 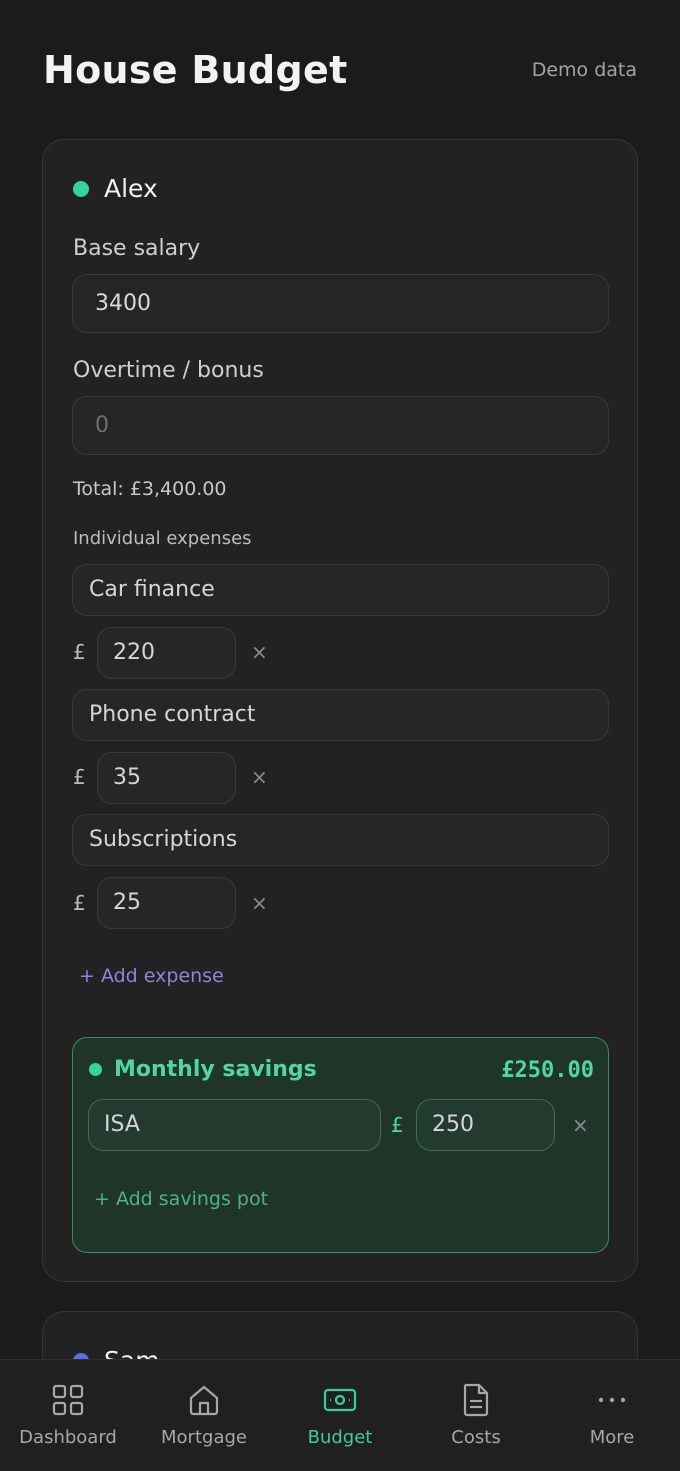 I want to click on home-icon, so click(x=204, y=1400).